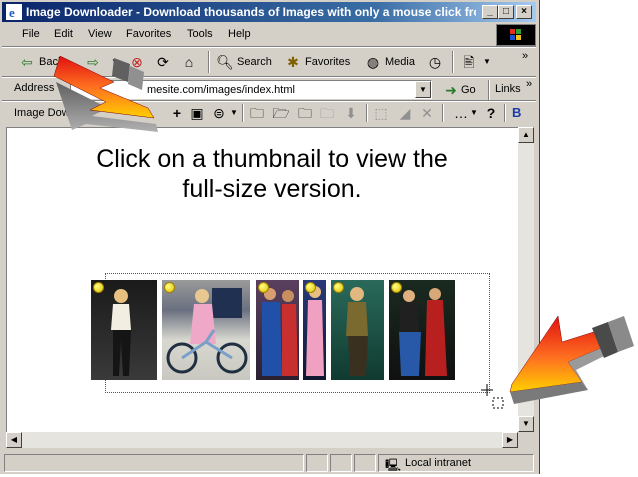  What do you see at coordinates (338, 287) in the screenshot?
I see `thumbnail-5-marker-icon` at bounding box center [338, 287].